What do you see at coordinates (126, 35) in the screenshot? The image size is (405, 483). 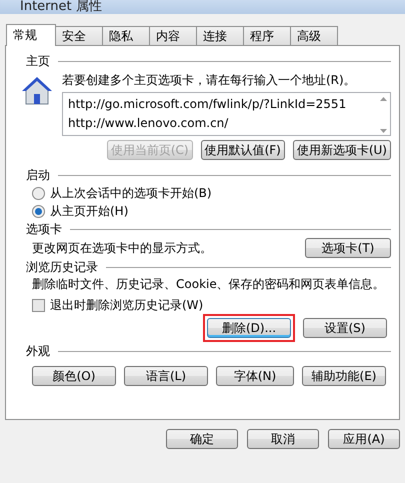 I see `tab: 隐私` at bounding box center [126, 35].